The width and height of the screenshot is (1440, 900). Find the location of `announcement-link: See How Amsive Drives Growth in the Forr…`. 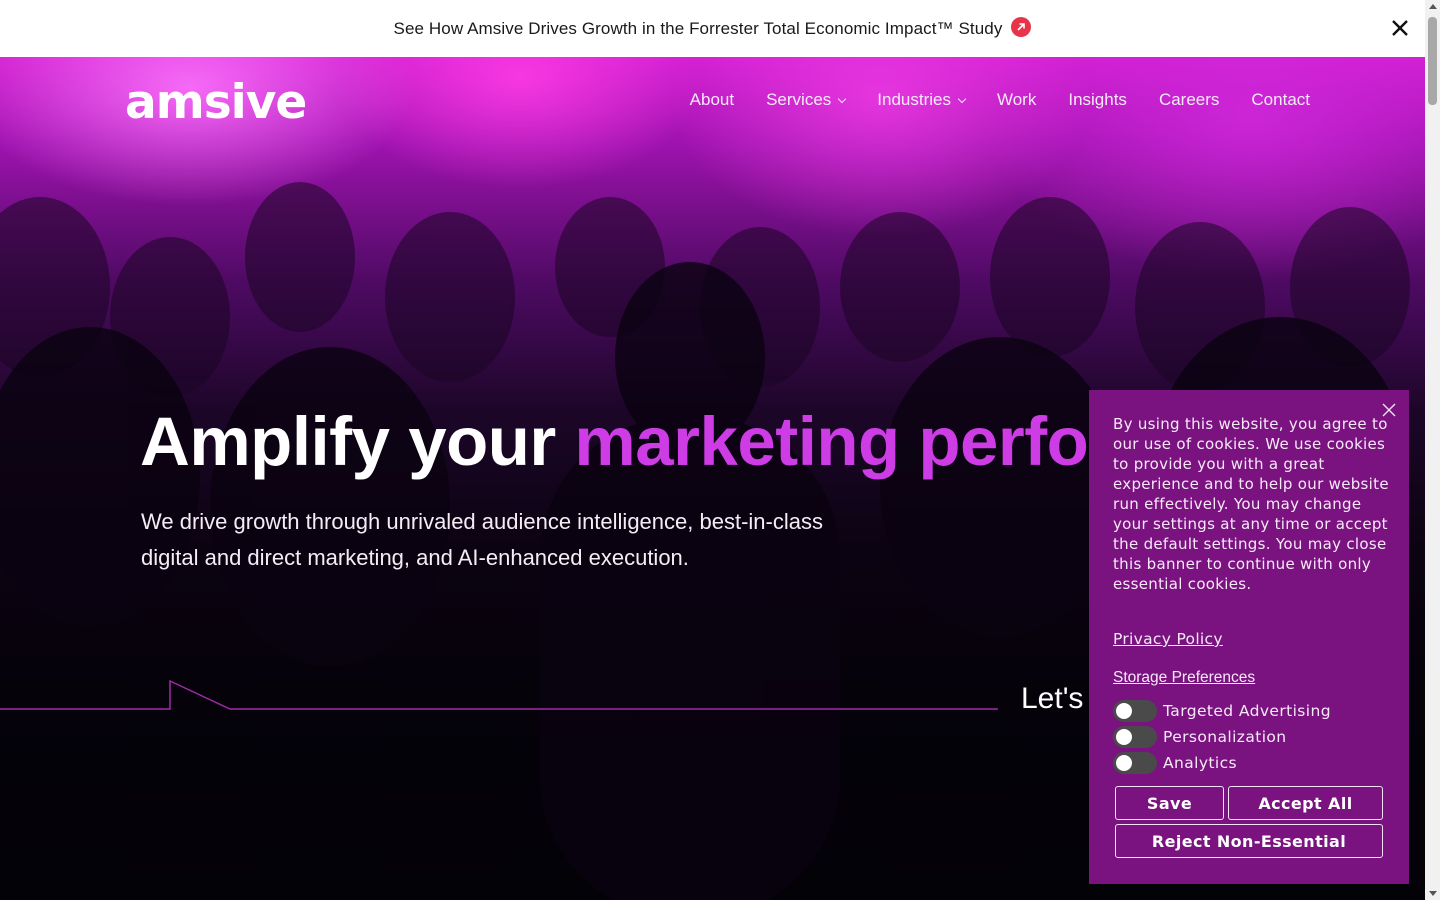

announcement-link: See How Amsive Drives Growth in the Forr… is located at coordinates (698, 29).